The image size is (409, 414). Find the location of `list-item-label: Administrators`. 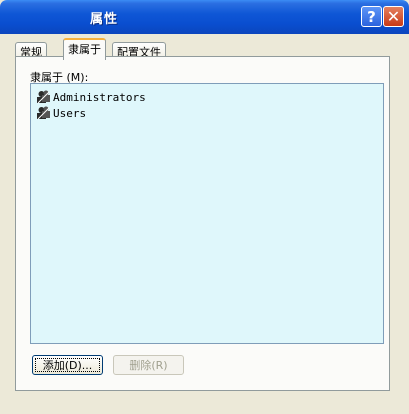

list-item-label: Administrators is located at coordinates (99, 97).